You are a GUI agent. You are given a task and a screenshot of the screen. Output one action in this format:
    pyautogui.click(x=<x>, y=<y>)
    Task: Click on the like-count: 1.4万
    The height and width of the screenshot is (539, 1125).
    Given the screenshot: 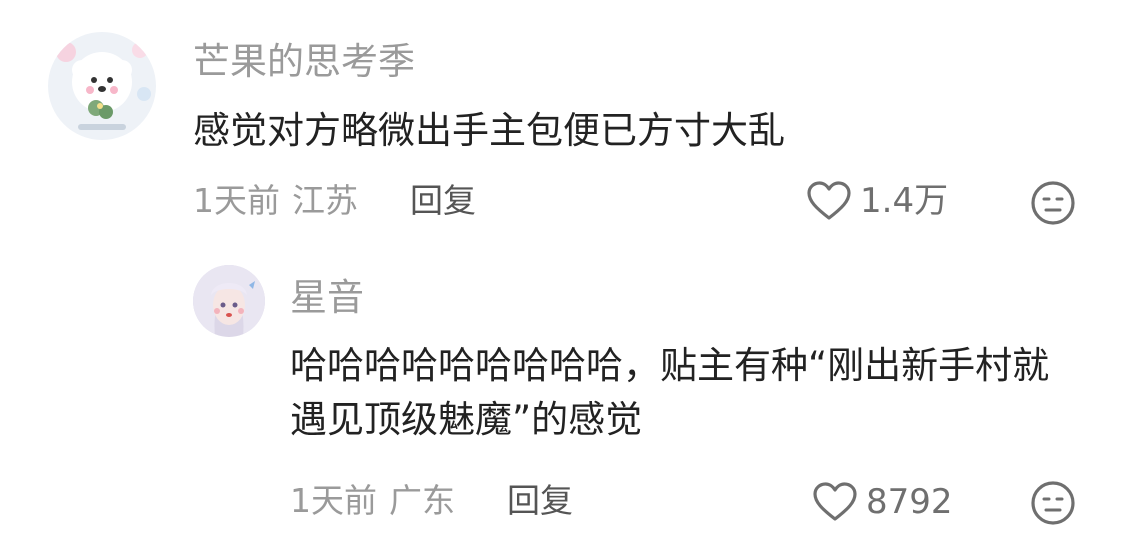 What is the action you would take?
    pyautogui.click(x=904, y=201)
    